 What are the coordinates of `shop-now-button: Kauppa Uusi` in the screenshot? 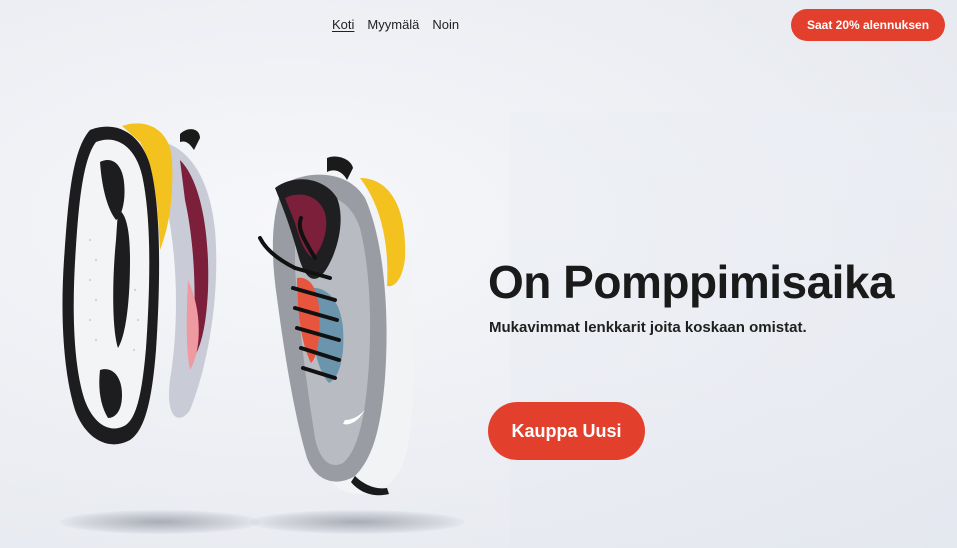 It's located at (566, 431).